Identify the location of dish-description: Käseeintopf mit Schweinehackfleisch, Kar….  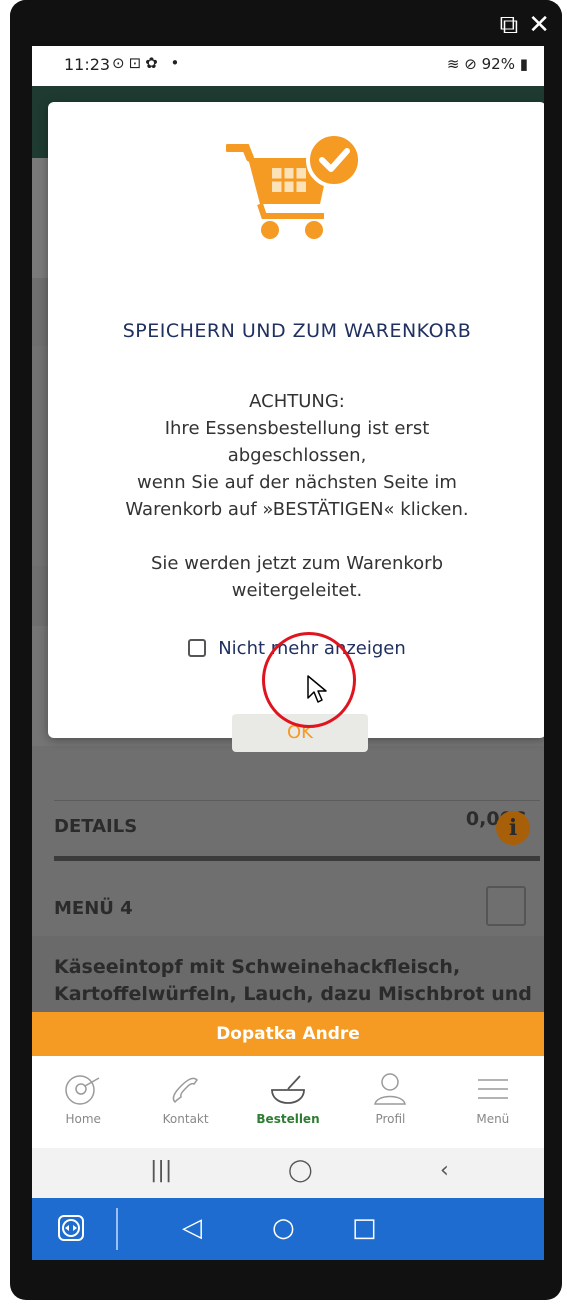
(293, 980).